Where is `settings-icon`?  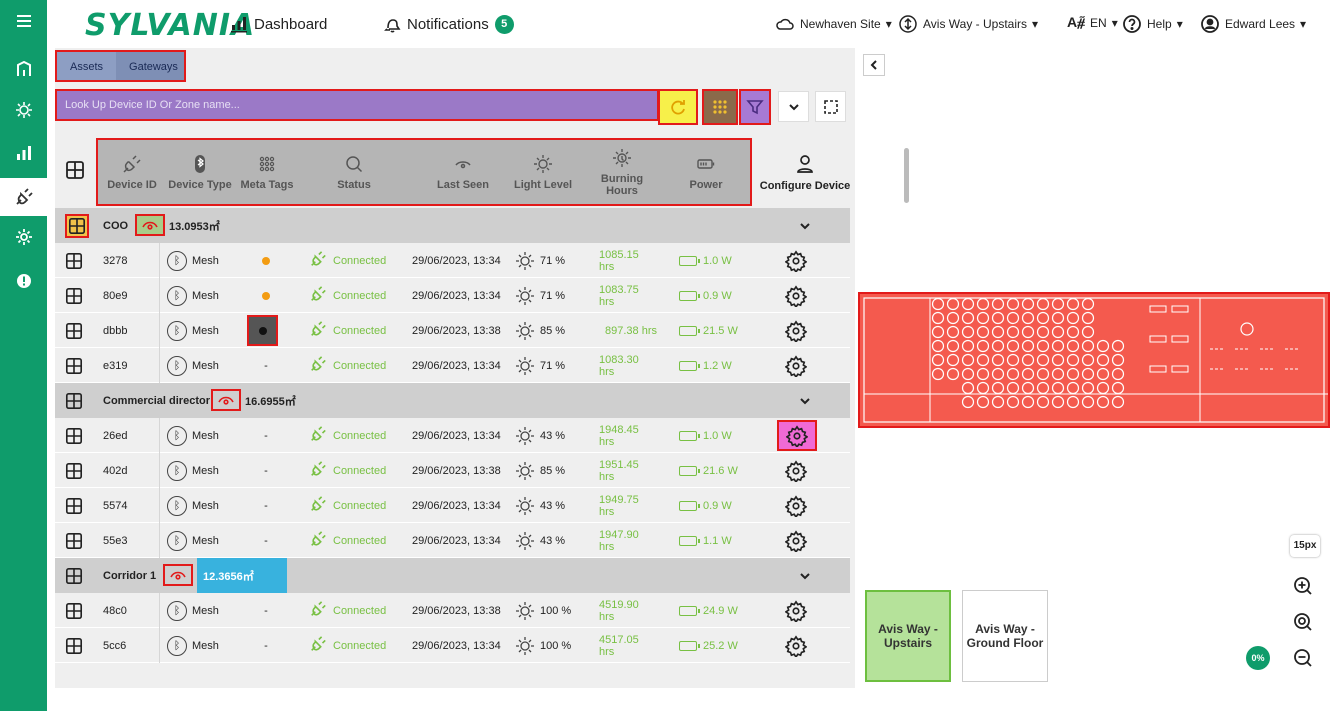
settings-icon is located at coordinates (23, 237).